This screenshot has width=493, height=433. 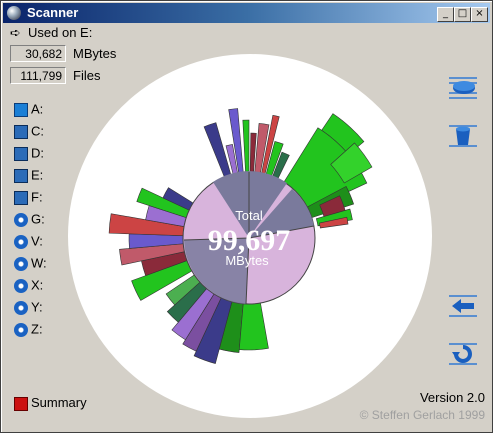 What do you see at coordinates (21, 403) in the screenshot?
I see `summary-icon` at bounding box center [21, 403].